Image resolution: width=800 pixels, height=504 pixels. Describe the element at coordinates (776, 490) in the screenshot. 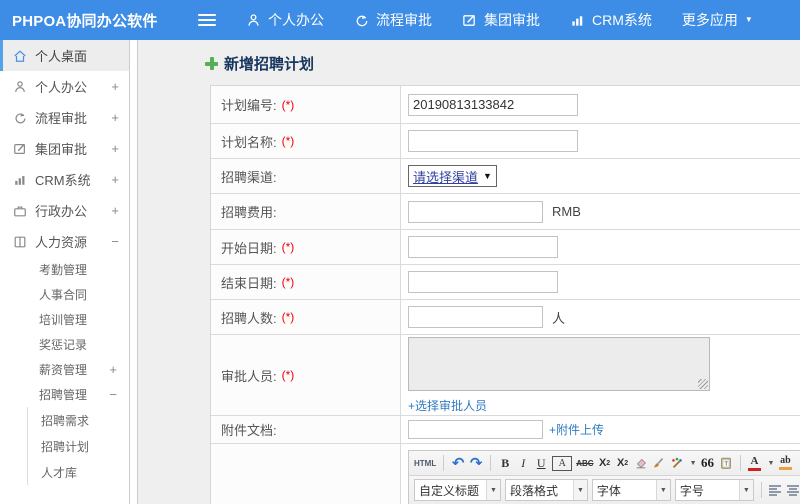

I see `align-left-icon` at that location.